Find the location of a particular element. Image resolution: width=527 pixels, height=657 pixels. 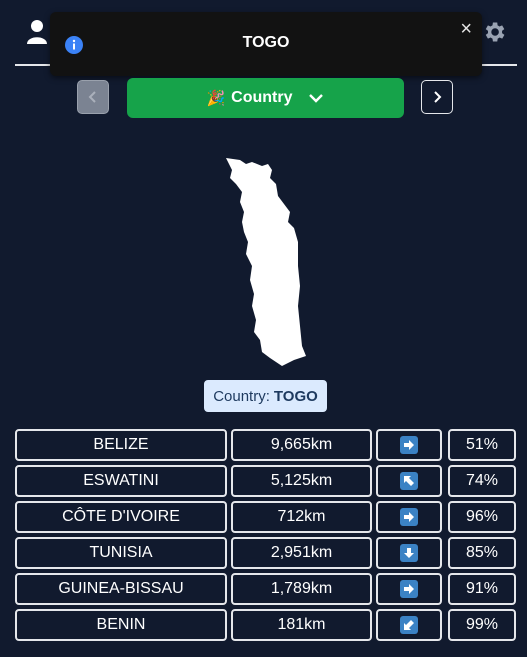

next-button is located at coordinates (437, 97).